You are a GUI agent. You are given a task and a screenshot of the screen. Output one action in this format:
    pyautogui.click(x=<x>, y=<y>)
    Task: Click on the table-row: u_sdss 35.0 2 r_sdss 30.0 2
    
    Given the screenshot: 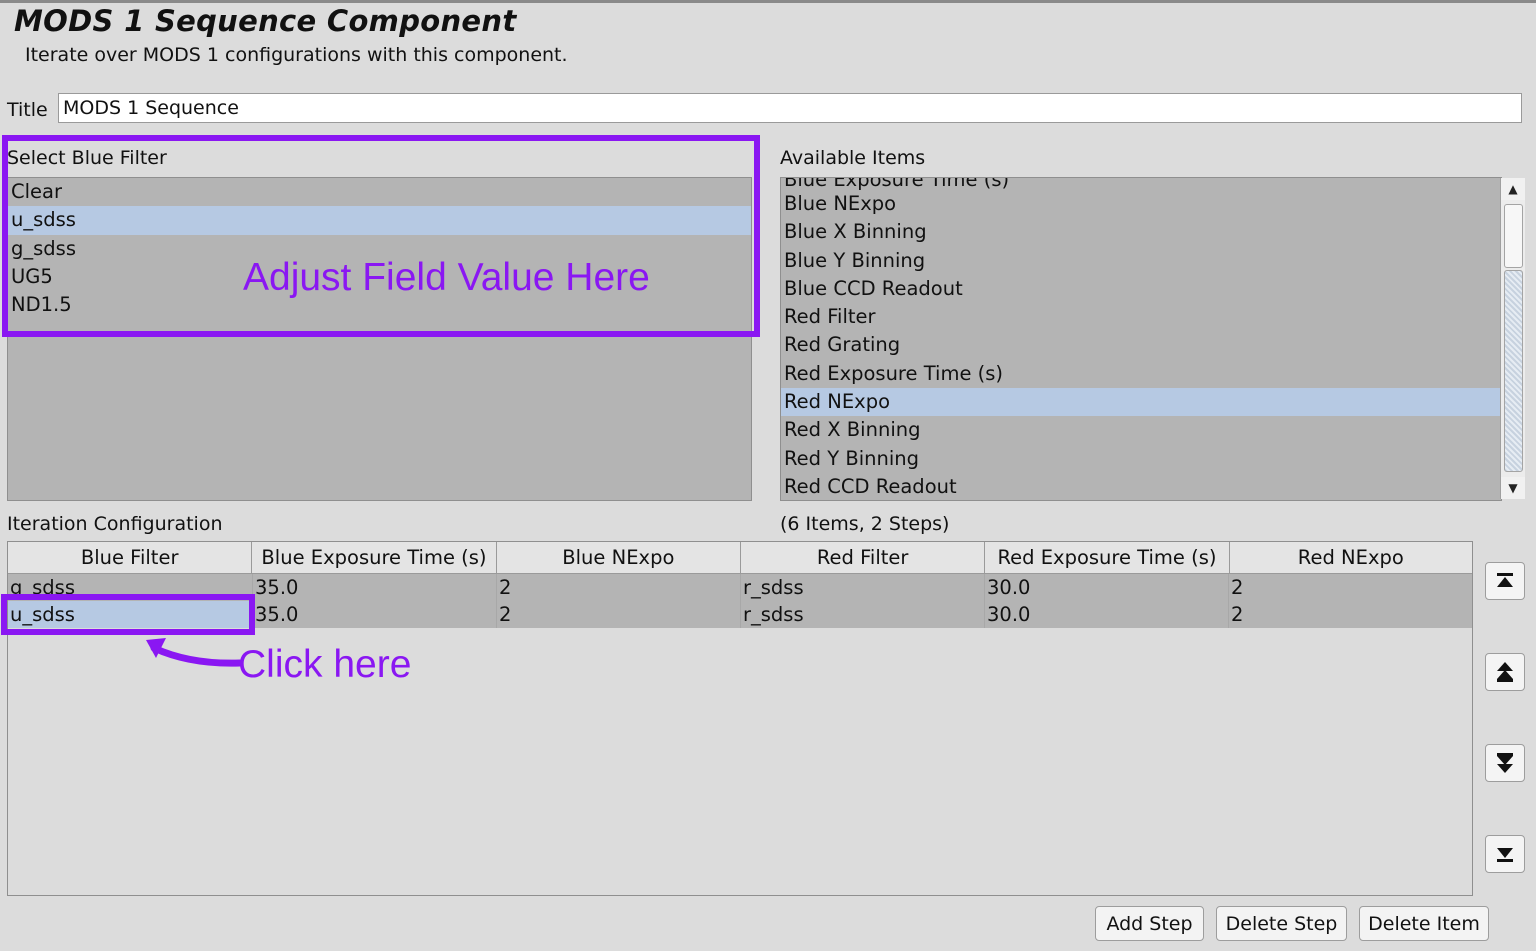 What is the action you would take?
    pyautogui.click(x=740, y=614)
    